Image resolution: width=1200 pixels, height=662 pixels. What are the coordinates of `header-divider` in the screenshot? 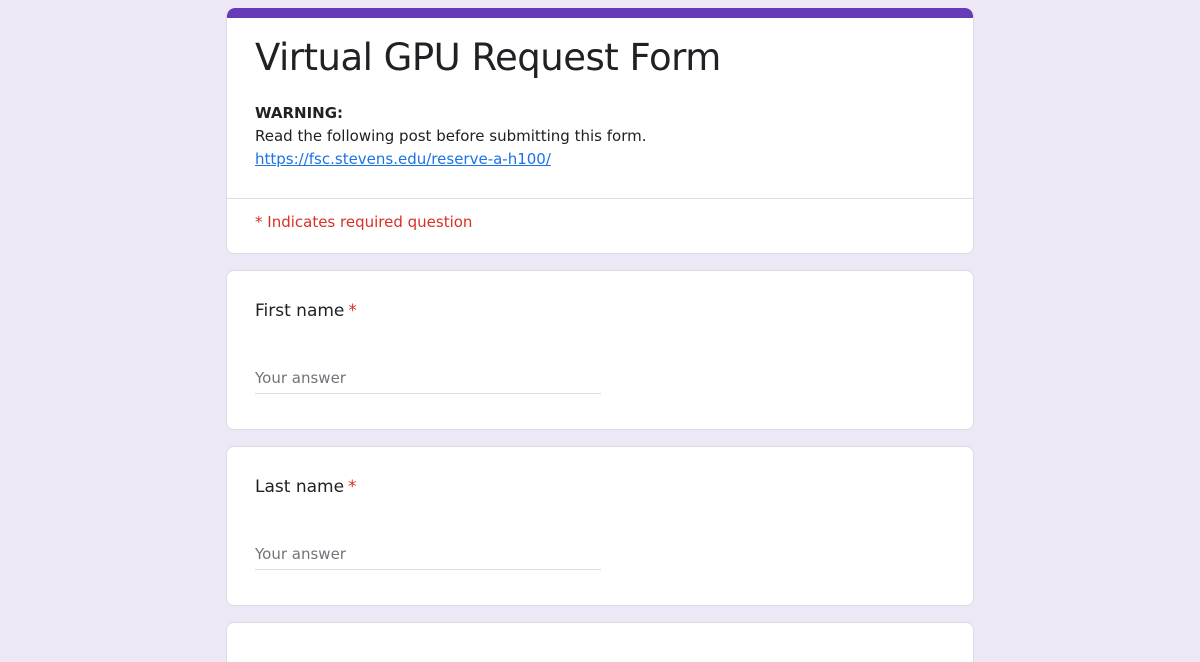 It's located at (600, 198).